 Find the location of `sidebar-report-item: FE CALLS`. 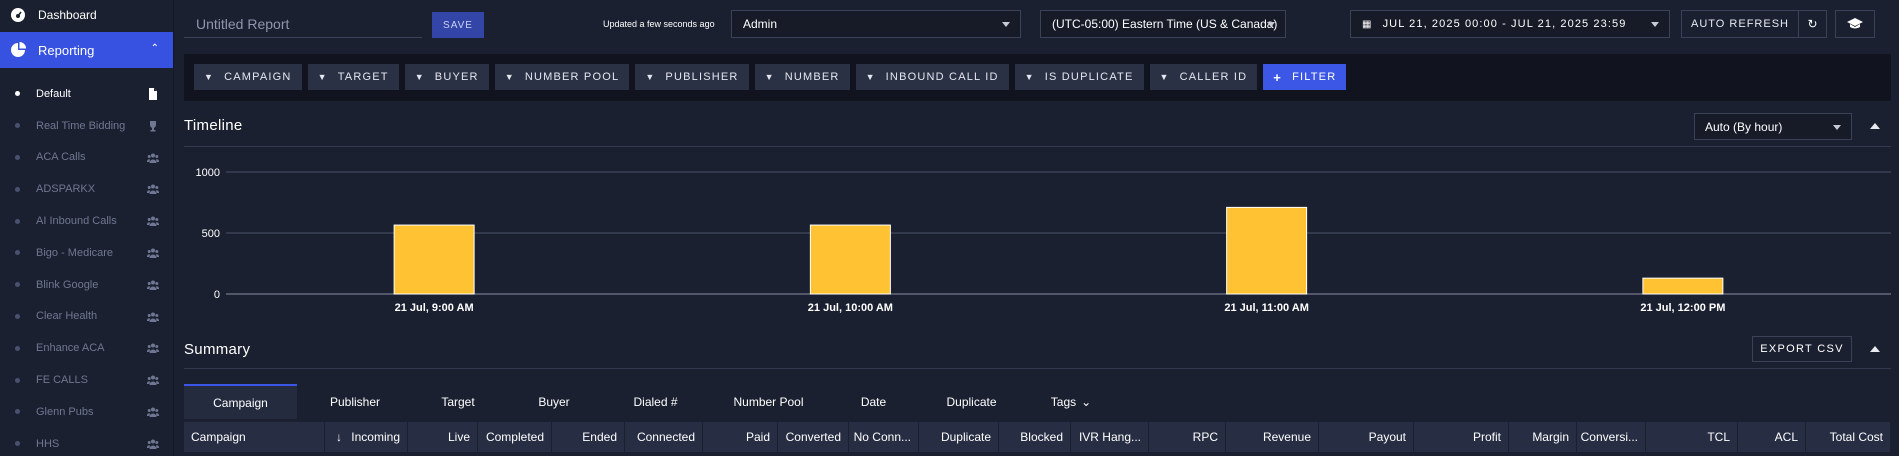

sidebar-report-item: FE CALLS is located at coordinates (86, 380).